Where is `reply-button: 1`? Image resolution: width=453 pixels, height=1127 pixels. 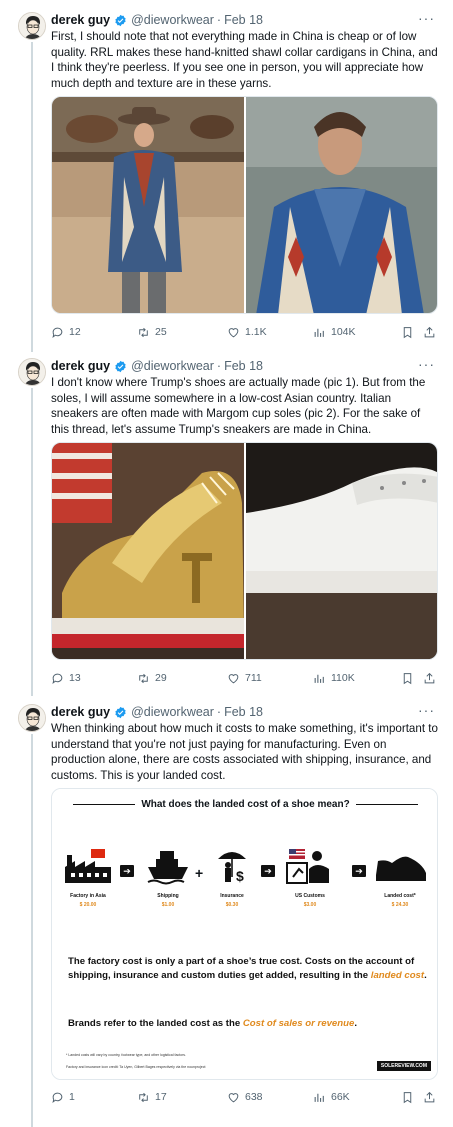
reply-button: 1 is located at coordinates (63, 1097).